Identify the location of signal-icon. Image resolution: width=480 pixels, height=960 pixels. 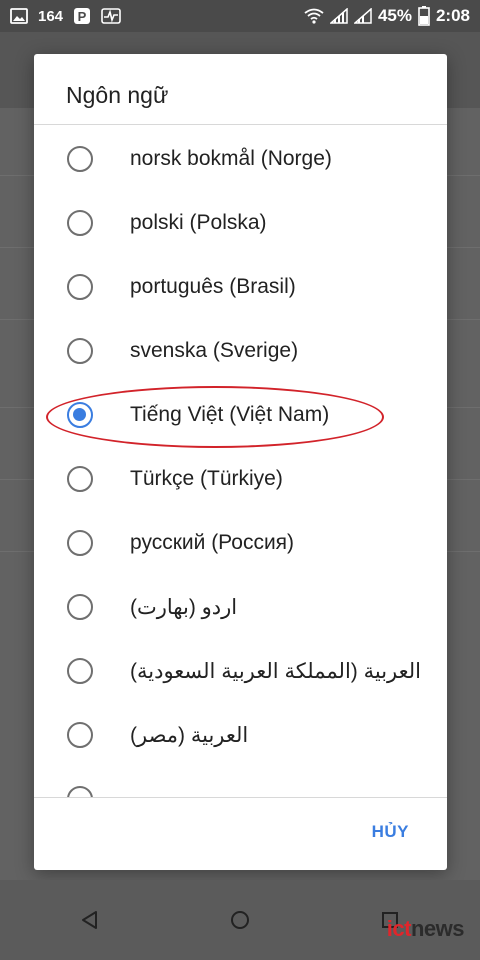
(338, 16).